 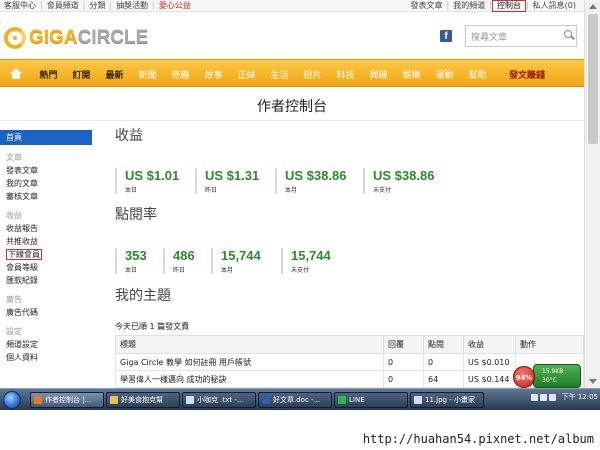 I want to click on sidebar-item-remittance: 匯款紀錄, so click(x=46, y=280).